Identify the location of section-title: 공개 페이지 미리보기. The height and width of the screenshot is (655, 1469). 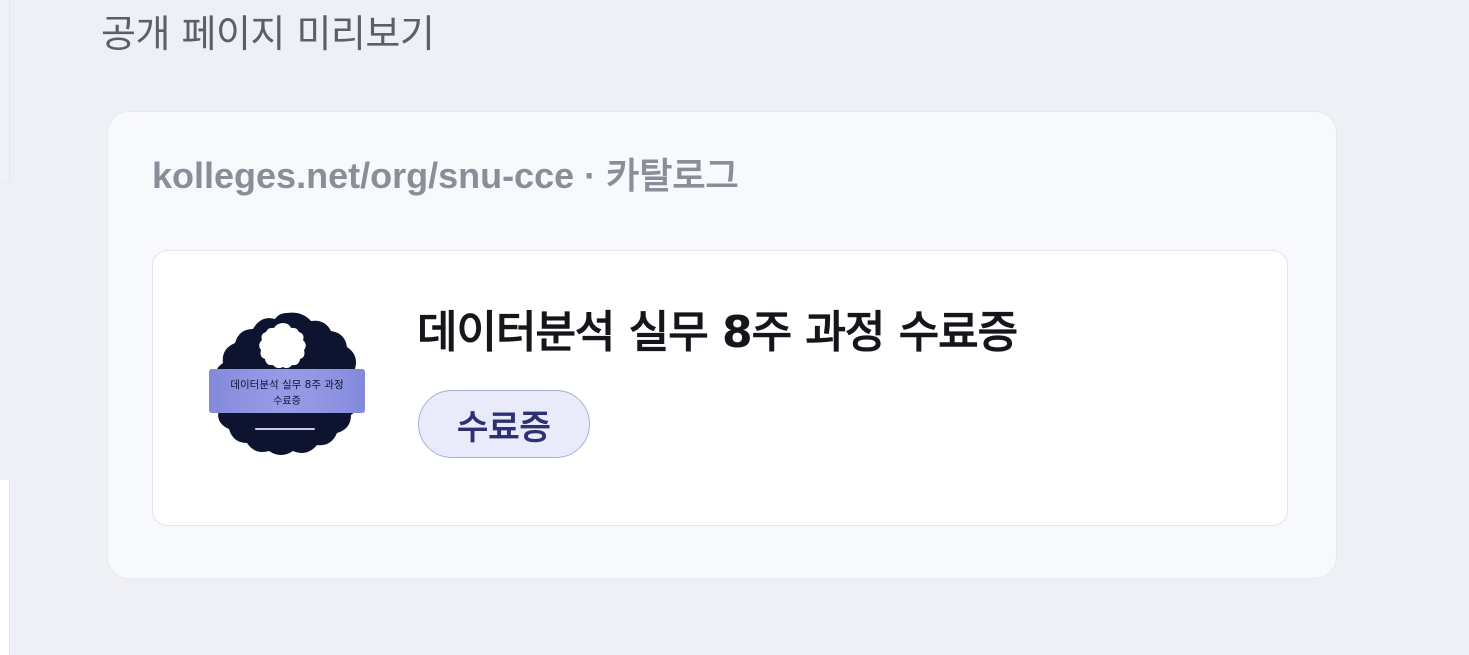
(268, 34).